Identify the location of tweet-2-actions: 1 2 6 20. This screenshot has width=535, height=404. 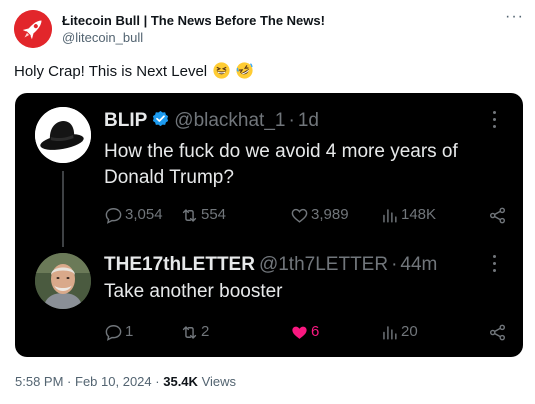
(309, 332).